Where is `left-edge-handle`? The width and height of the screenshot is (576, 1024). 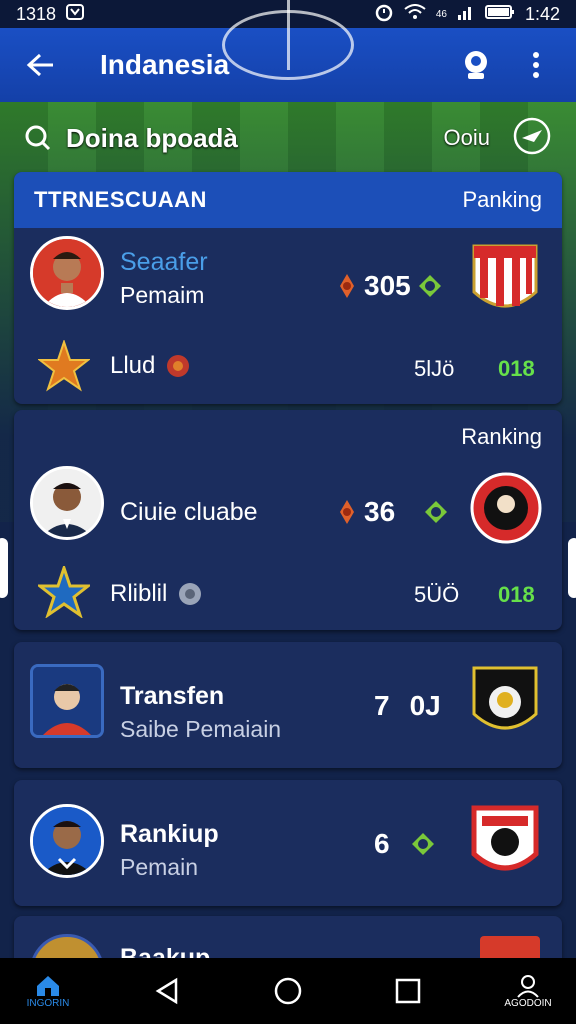
left-edge-handle is located at coordinates (4, 568).